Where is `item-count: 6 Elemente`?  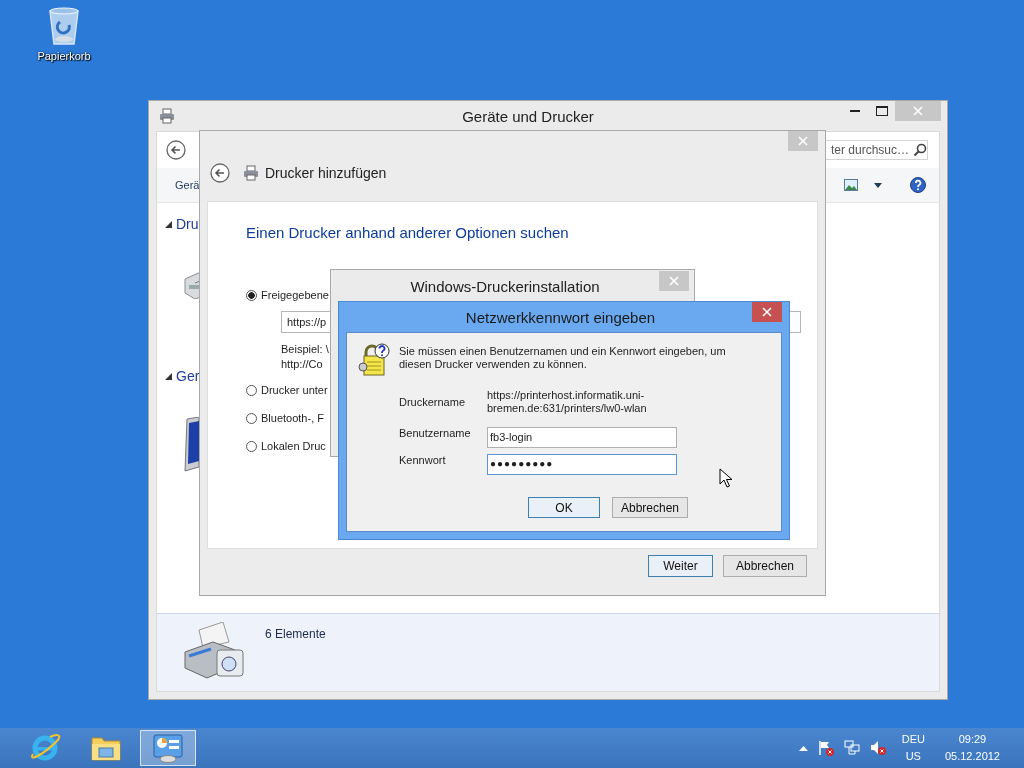 item-count: 6 Elemente is located at coordinates (295, 634).